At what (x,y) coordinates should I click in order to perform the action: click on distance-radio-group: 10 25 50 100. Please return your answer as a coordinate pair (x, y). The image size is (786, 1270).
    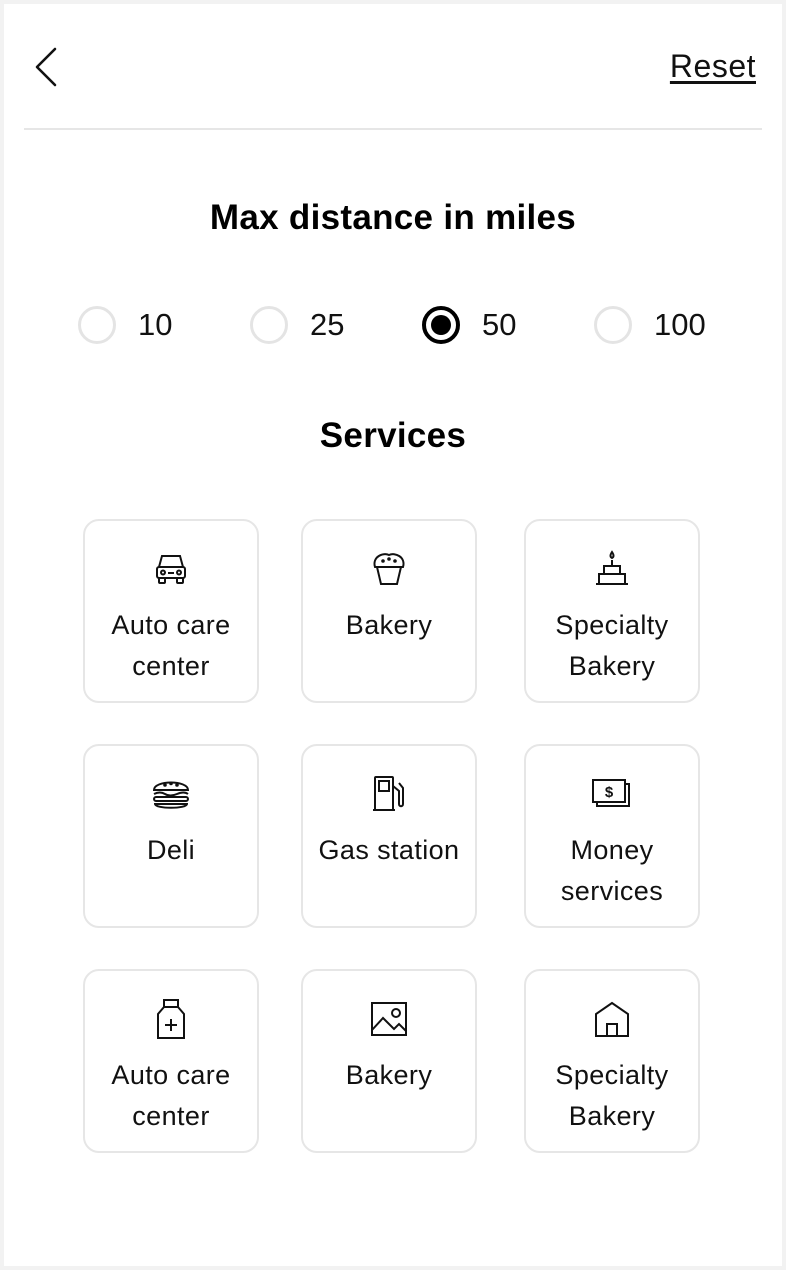
    Looking at the image, I should click on (393, 325).